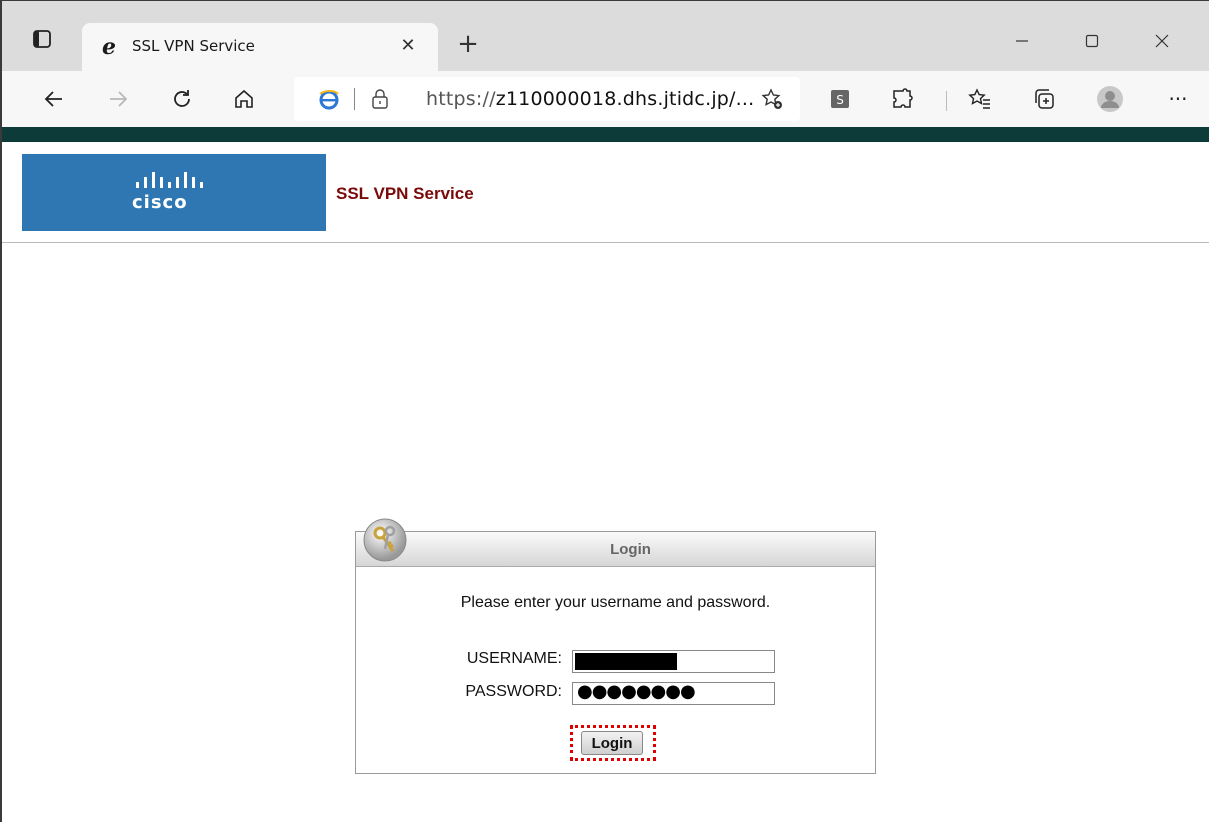  I want to click on favorites-icon, so click(980, 99).